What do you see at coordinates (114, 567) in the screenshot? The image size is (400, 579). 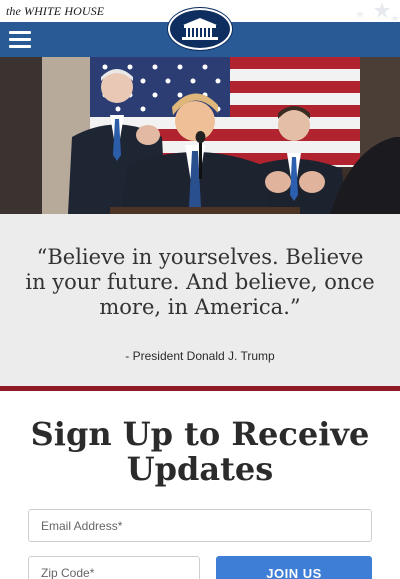 I see `zip-code-field` at bounding box center [114, 567].